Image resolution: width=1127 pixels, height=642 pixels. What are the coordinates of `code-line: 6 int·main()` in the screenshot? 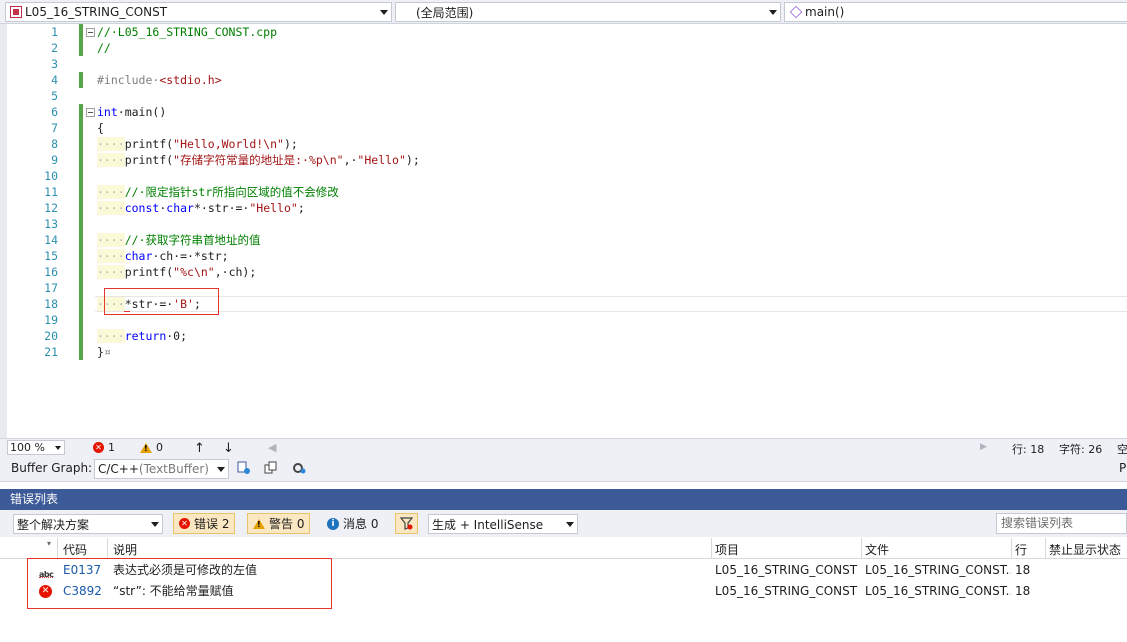 It's located at (563, 112).